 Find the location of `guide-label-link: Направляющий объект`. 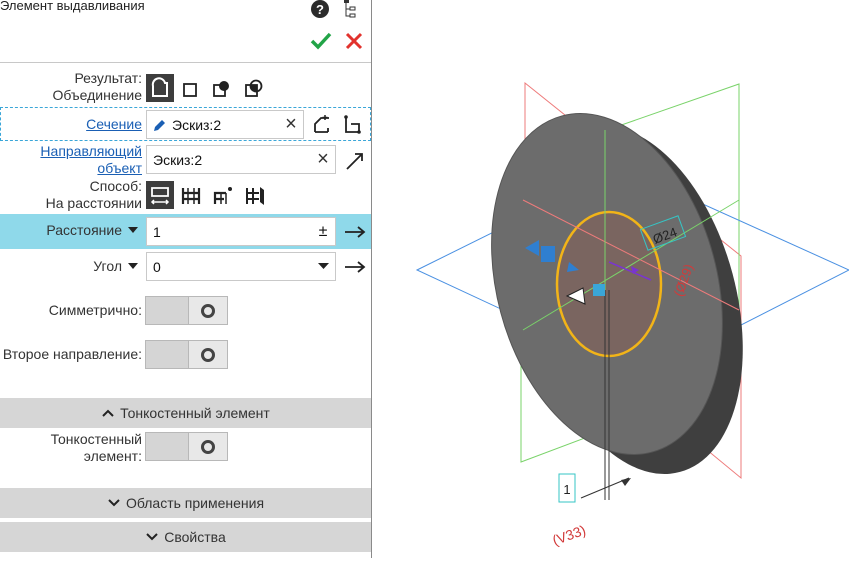

guide-label-link: Направляющий объект is located at coordinates (71, 160).